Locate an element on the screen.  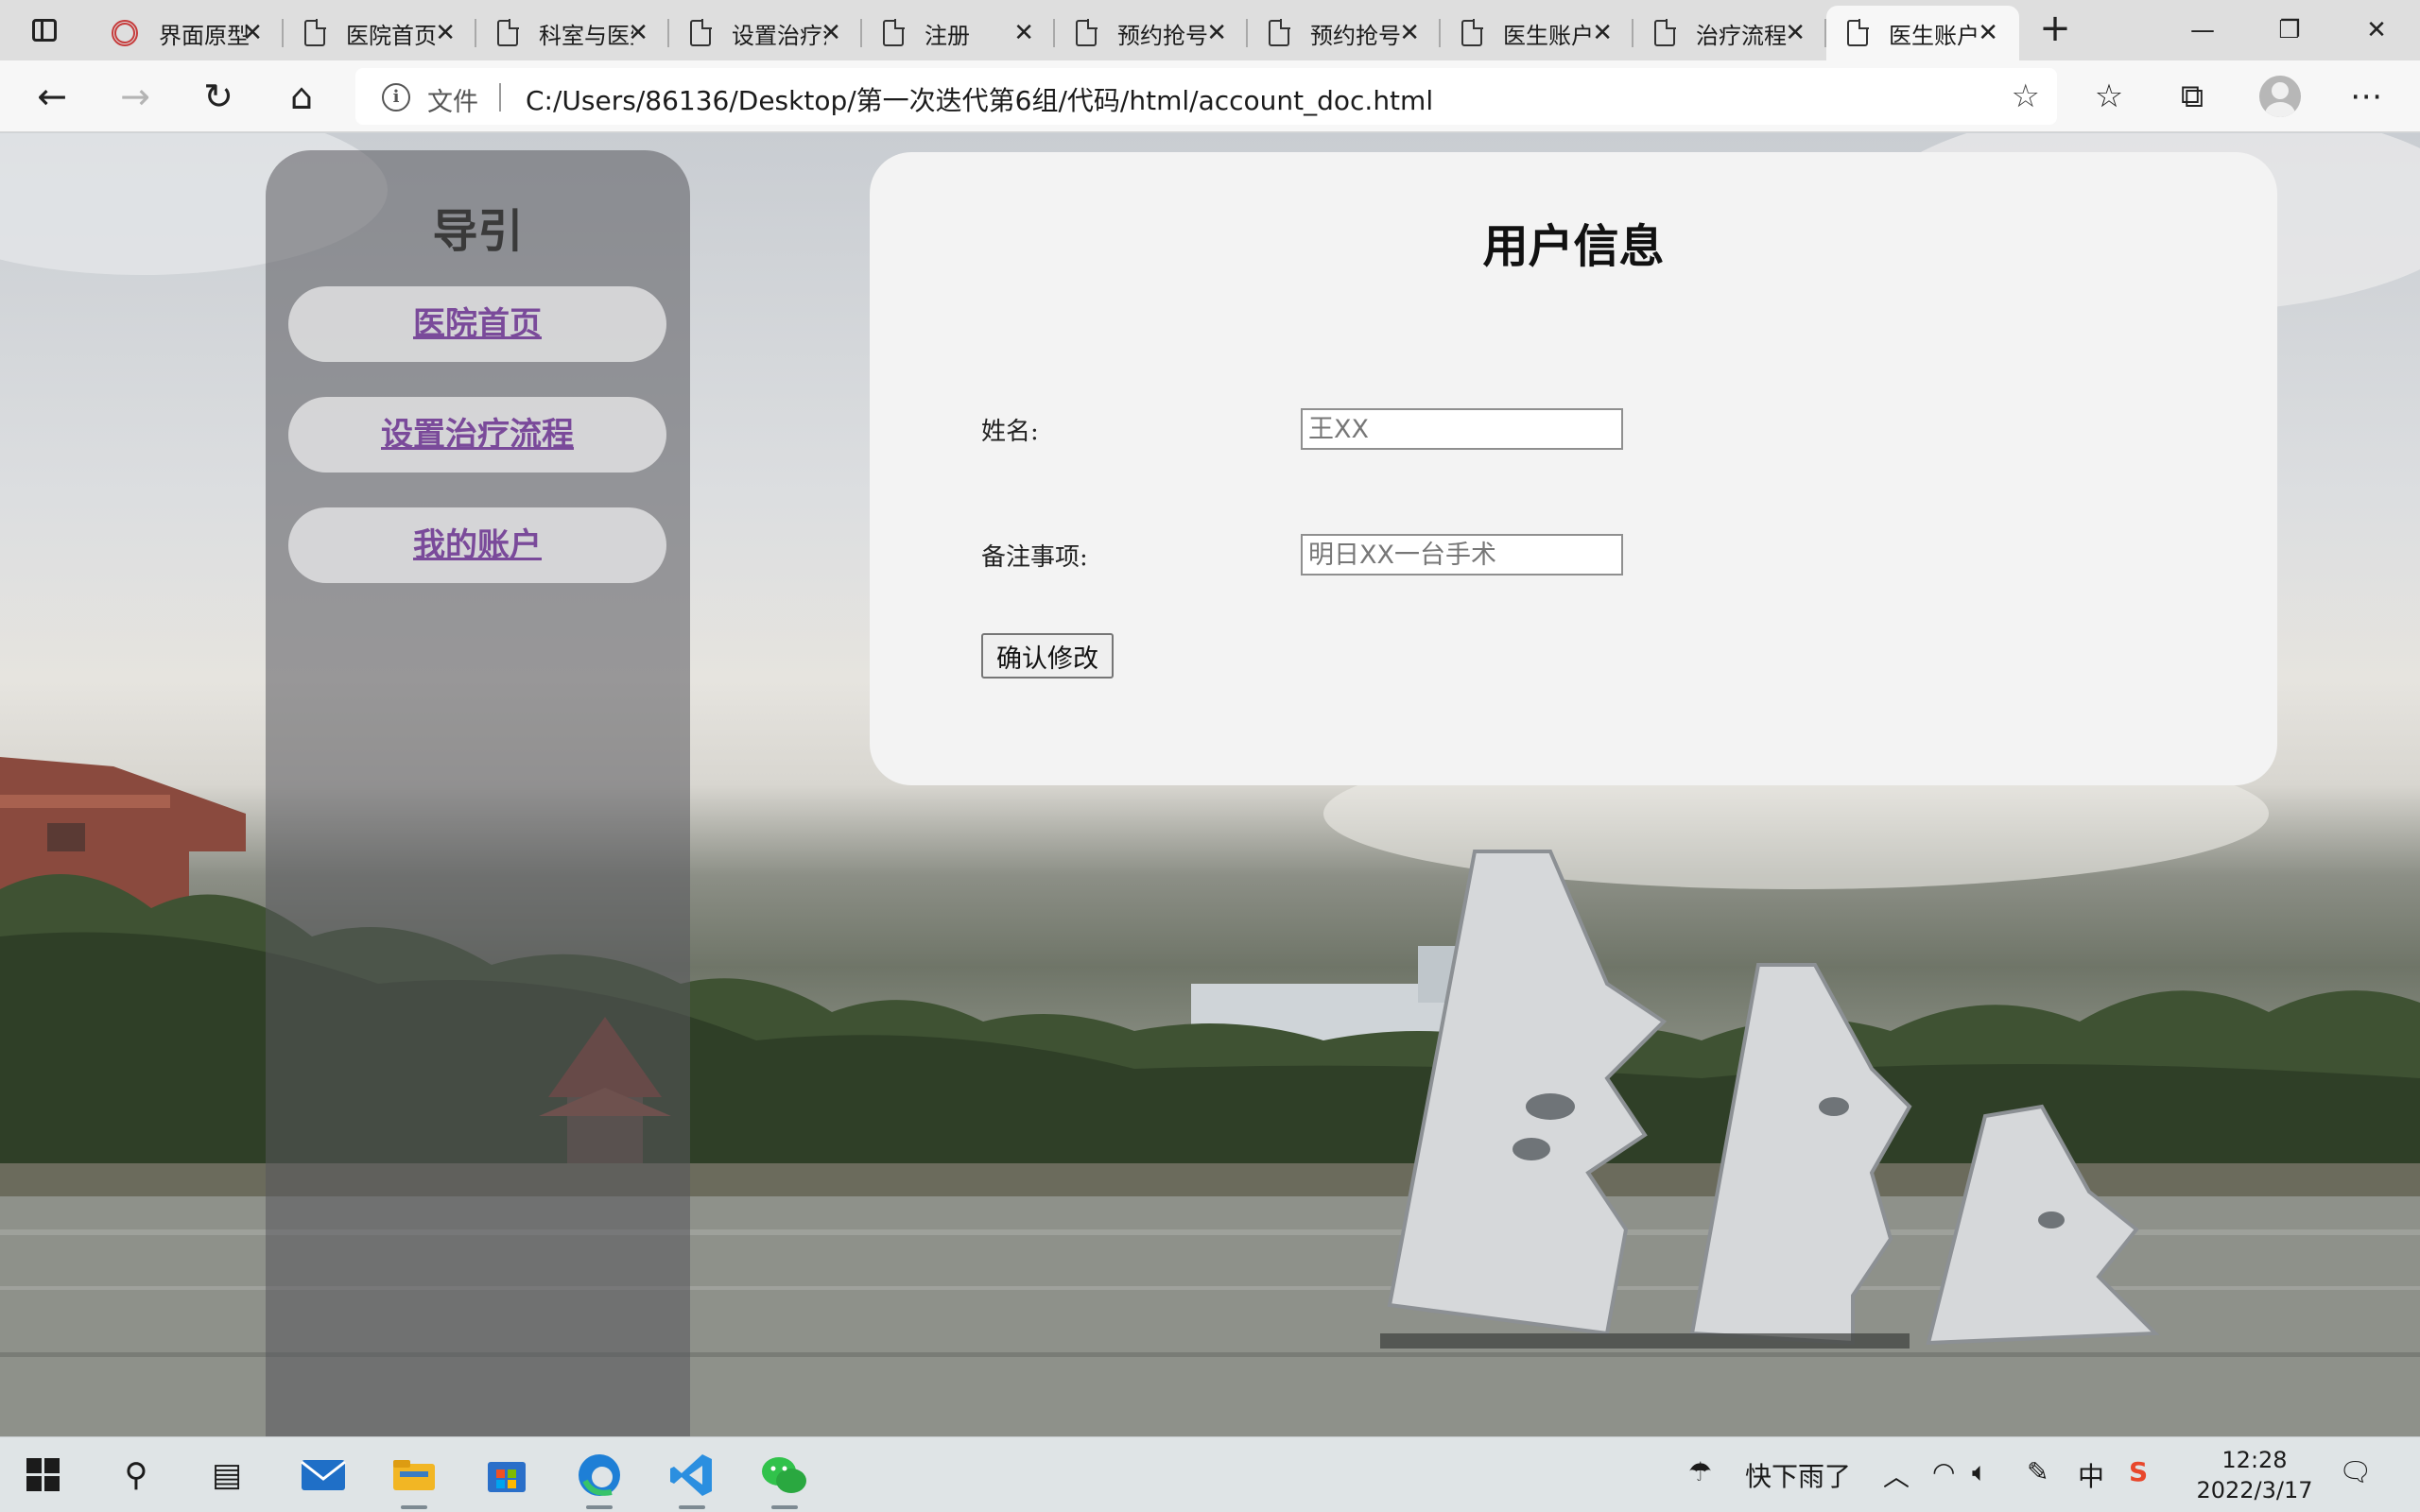
search-icon: ⚲ is located at coordinates (137, 1475).